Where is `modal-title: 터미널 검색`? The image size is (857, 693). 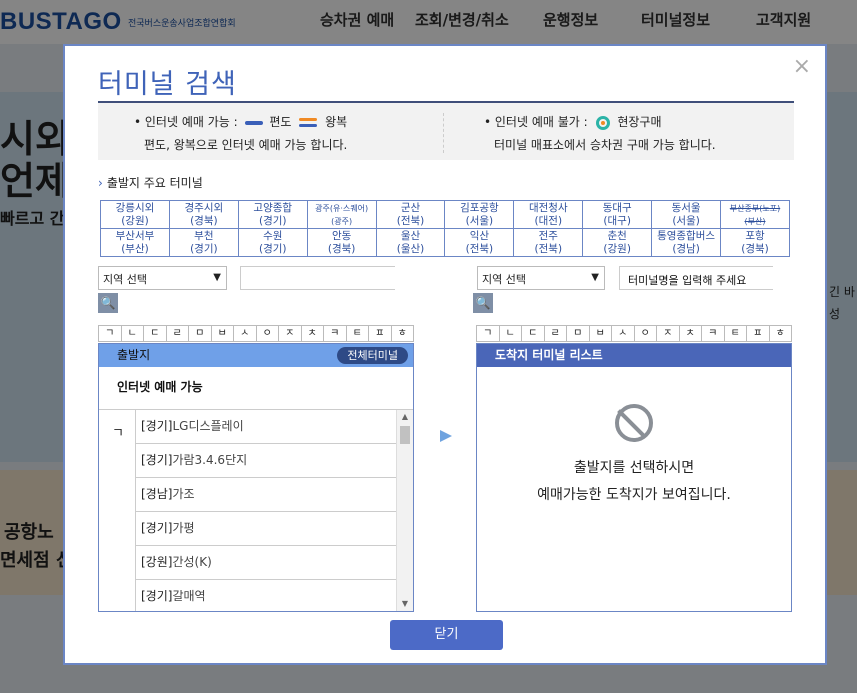 modal-title: 터미널 검색 is located at coordinates (167, 84).